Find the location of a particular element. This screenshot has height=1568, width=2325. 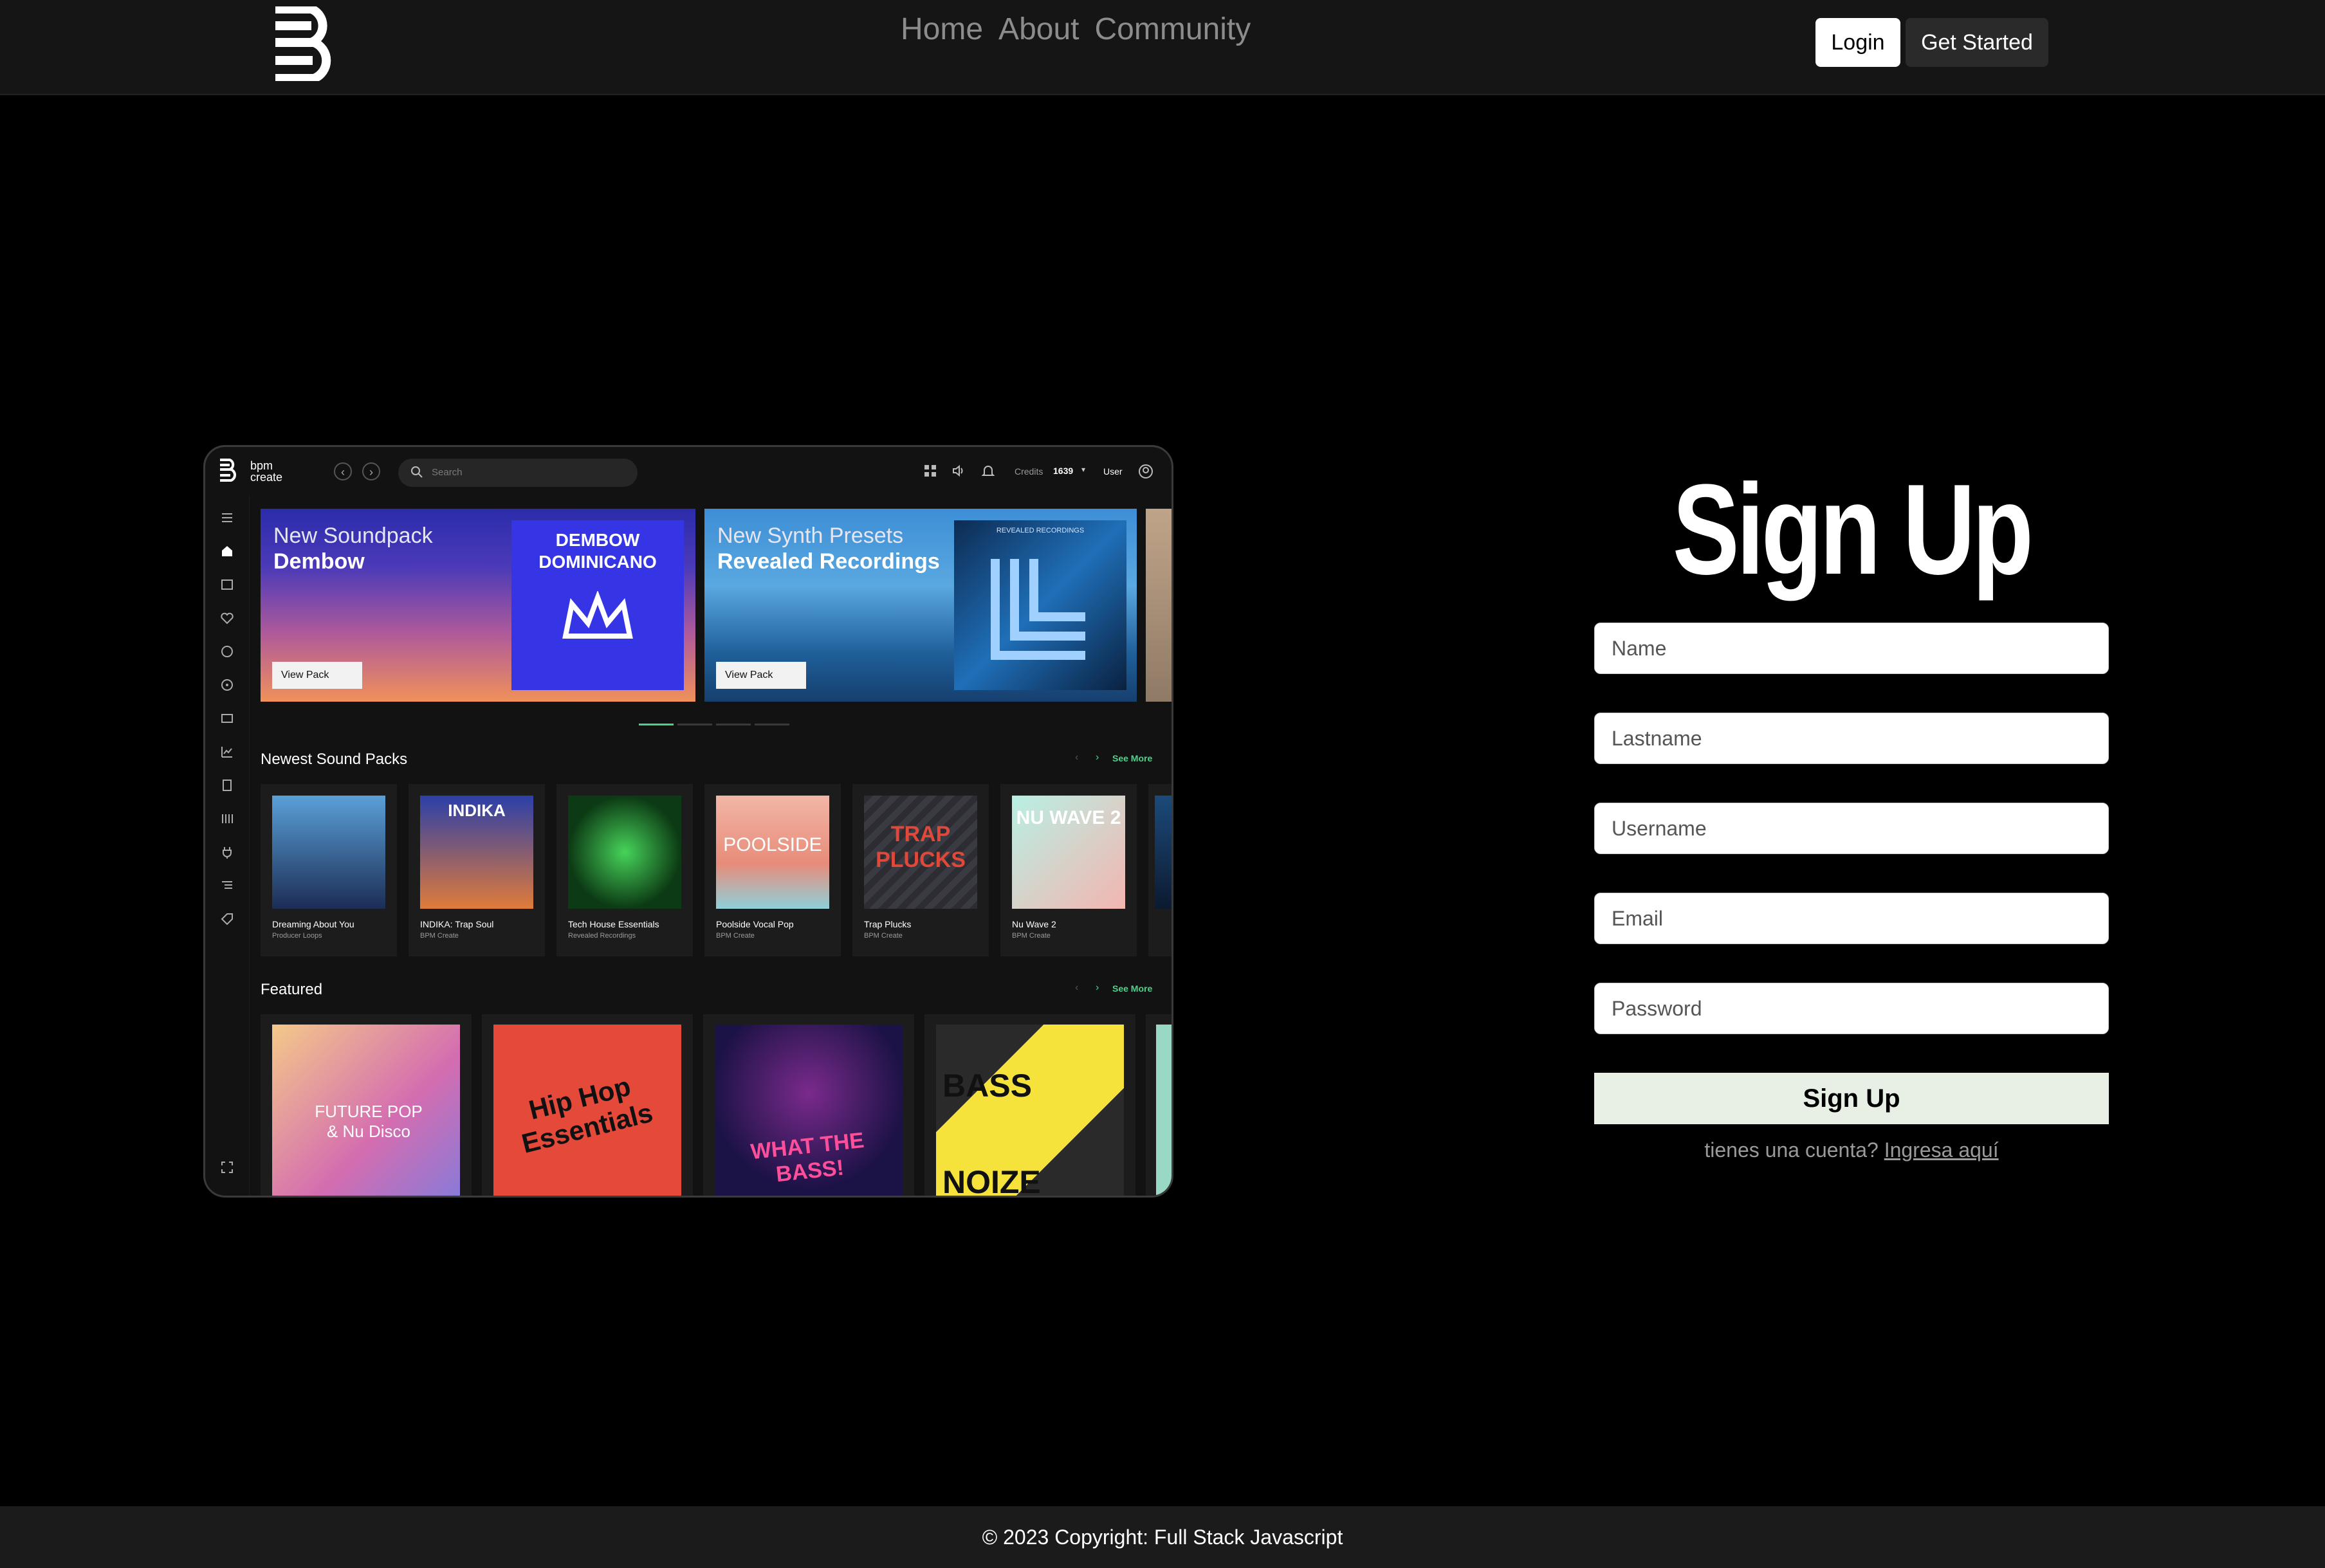

nav-link-community: Community is located at coordinates (1172, 30).